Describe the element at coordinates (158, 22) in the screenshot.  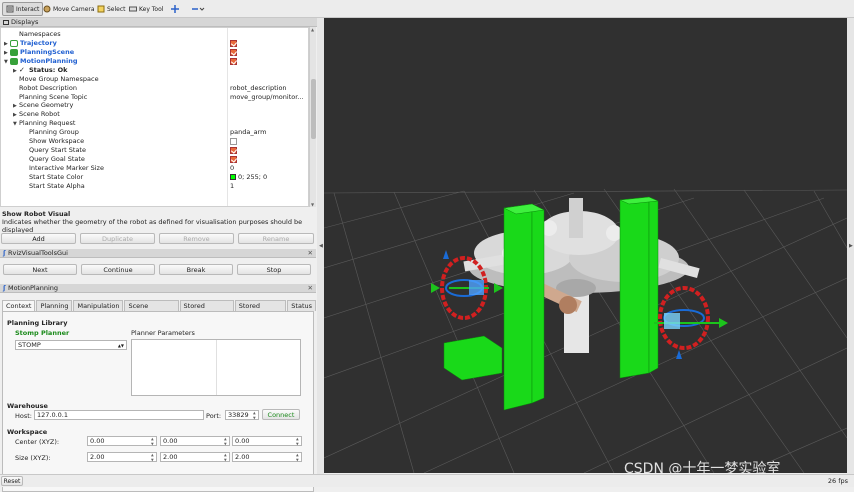
I see `displays-panel-title: Displays` at that location.